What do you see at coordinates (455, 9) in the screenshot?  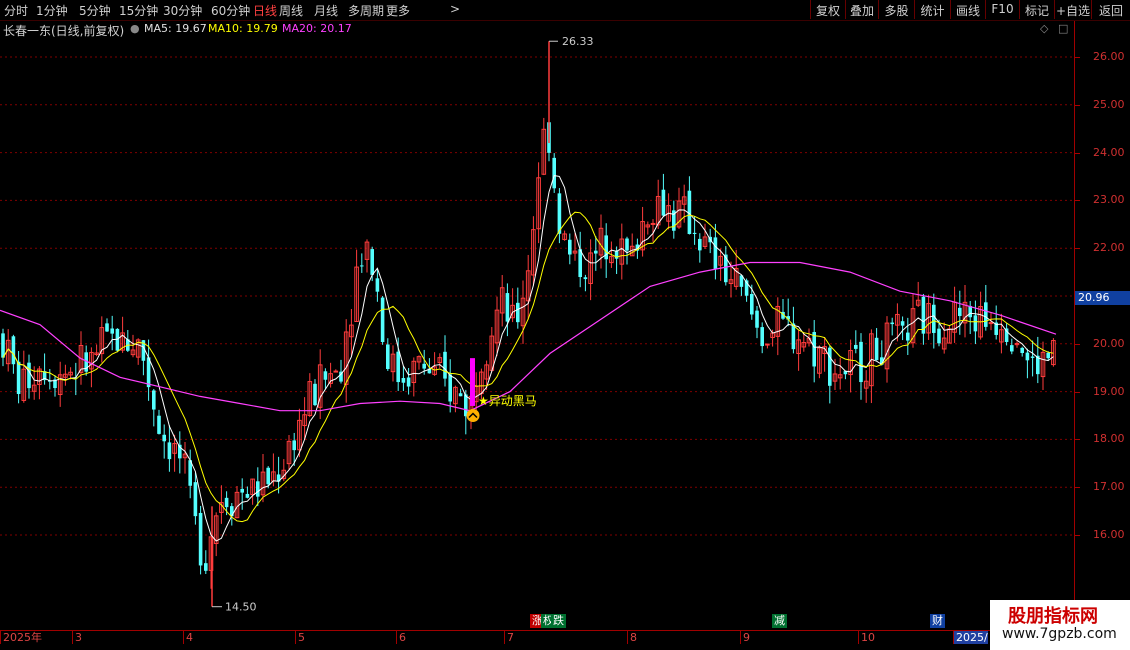 I see `chevron-right-icon: >` at bounding box center [455, 9].